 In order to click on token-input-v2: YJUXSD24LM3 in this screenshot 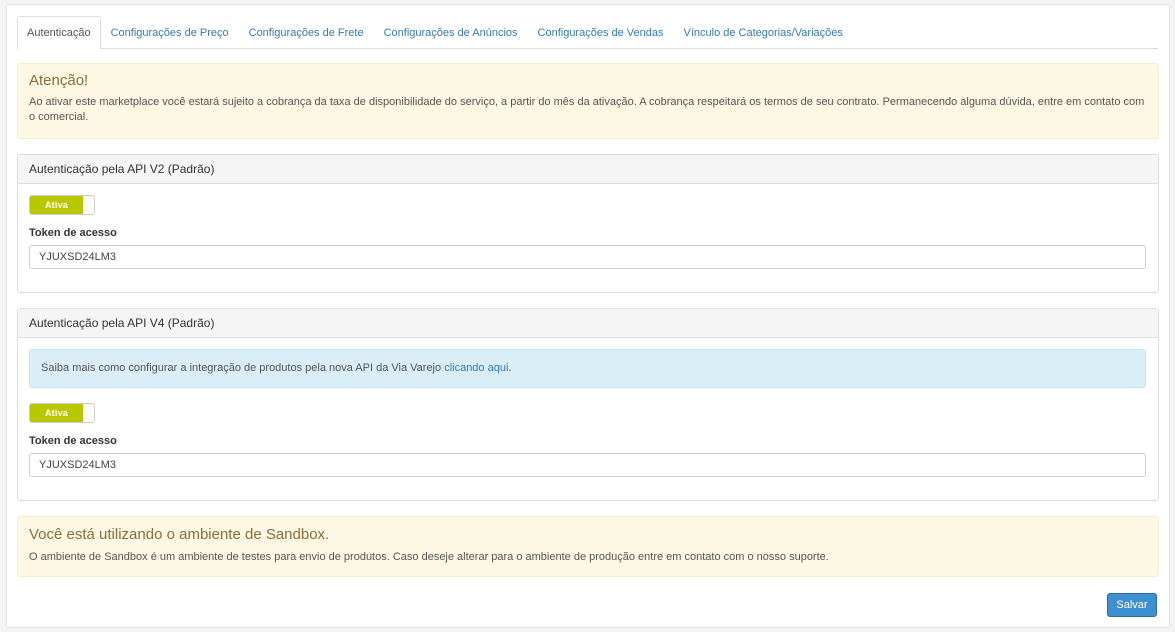, I will do `click(587, 257)`.